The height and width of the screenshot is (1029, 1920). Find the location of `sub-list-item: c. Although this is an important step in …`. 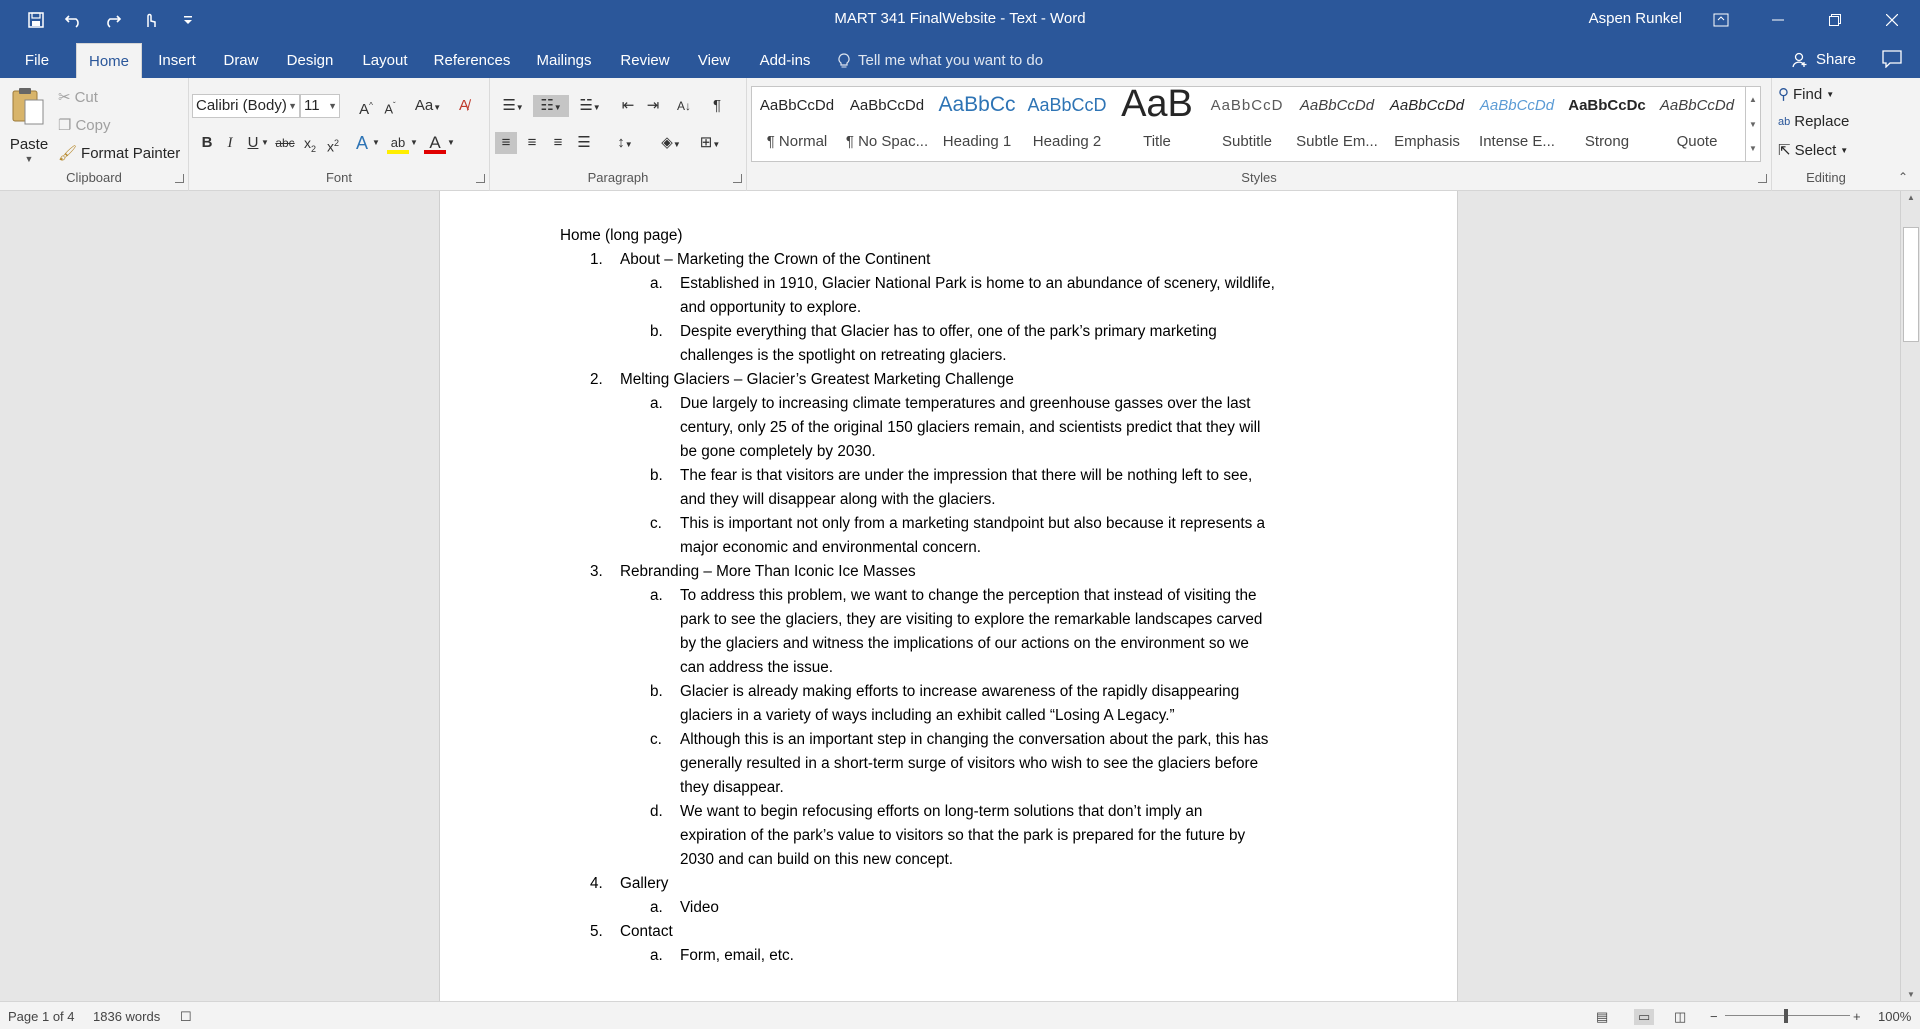

sub-list-item: c. Although this is an important step in … is located at coordinates (950, 740).